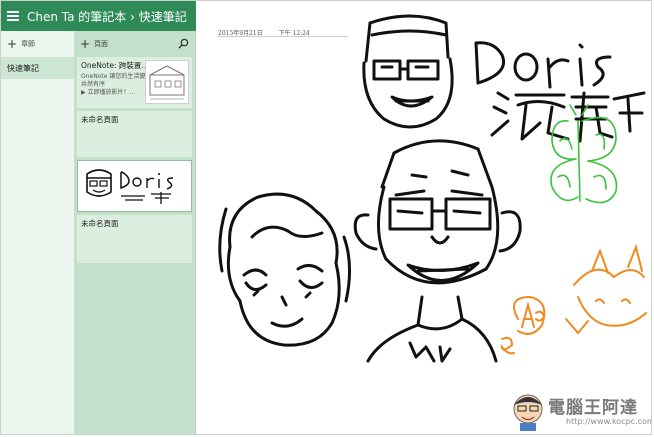  Describe the element at coordinates (37, 44) in the screenshot. I see `add-section-button: + 章節` at that location.